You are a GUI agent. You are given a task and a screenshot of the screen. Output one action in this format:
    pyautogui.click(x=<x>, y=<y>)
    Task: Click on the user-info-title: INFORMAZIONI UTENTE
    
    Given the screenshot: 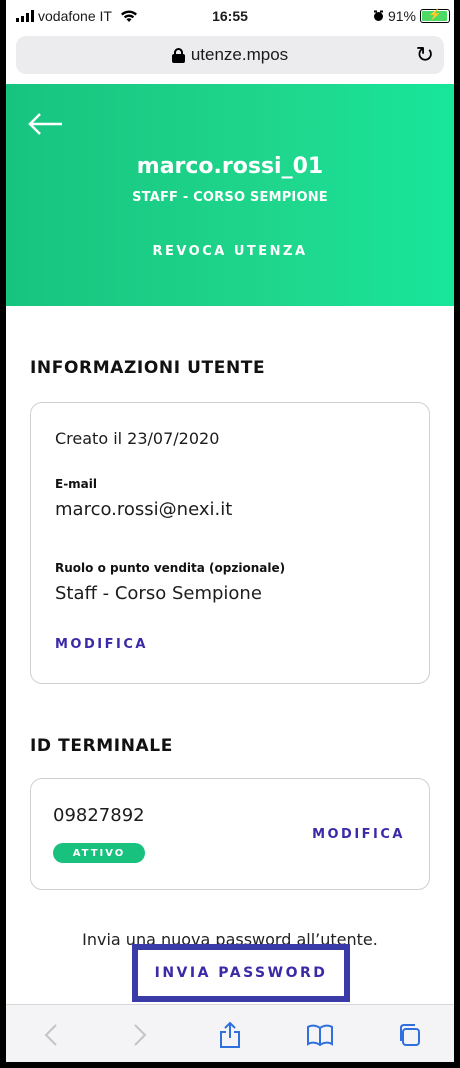 What is the action you would take?
    pyautogui.click(x=148, y=368)
    